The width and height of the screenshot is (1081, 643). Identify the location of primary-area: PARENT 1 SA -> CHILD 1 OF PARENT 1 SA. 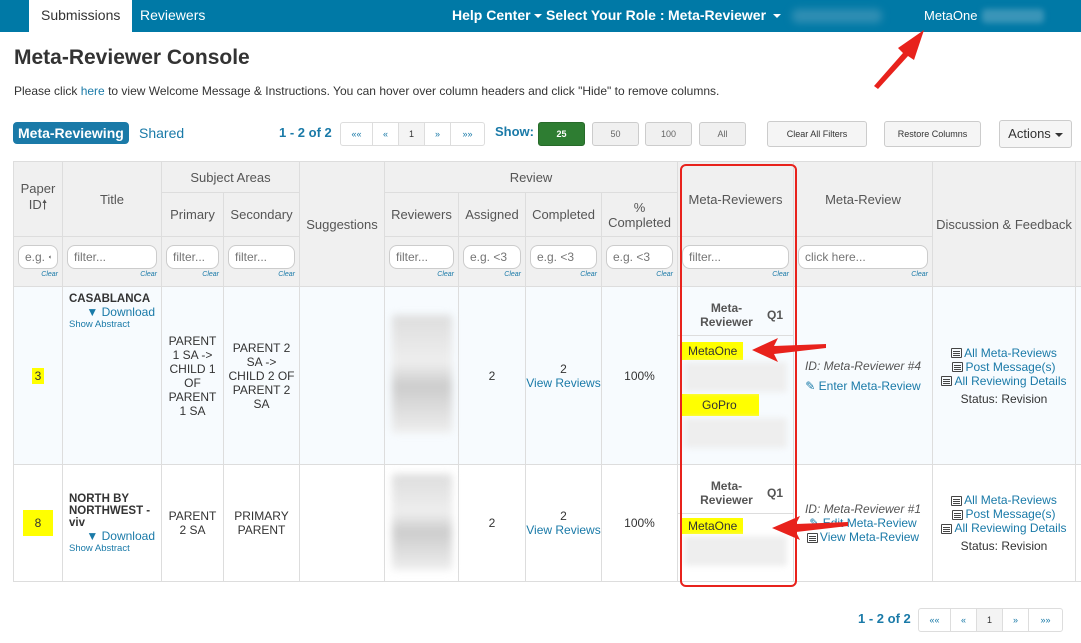
(192, 375).